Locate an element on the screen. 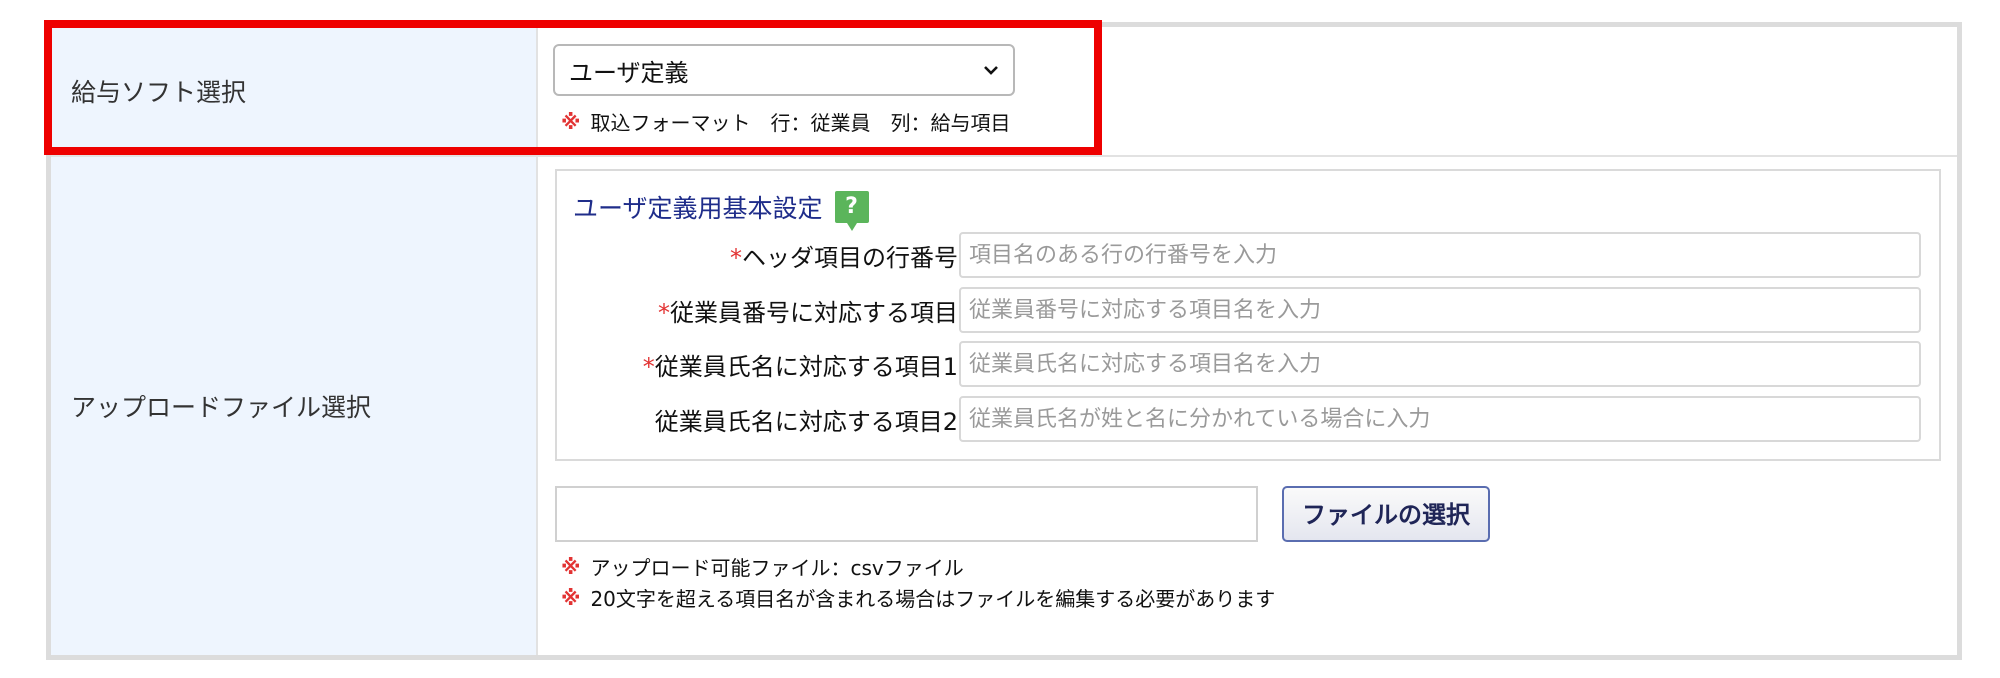 The height and width of the screenshot is (678, 2000). select-value: ユーザ定義 is located at coordinates (629, 72).